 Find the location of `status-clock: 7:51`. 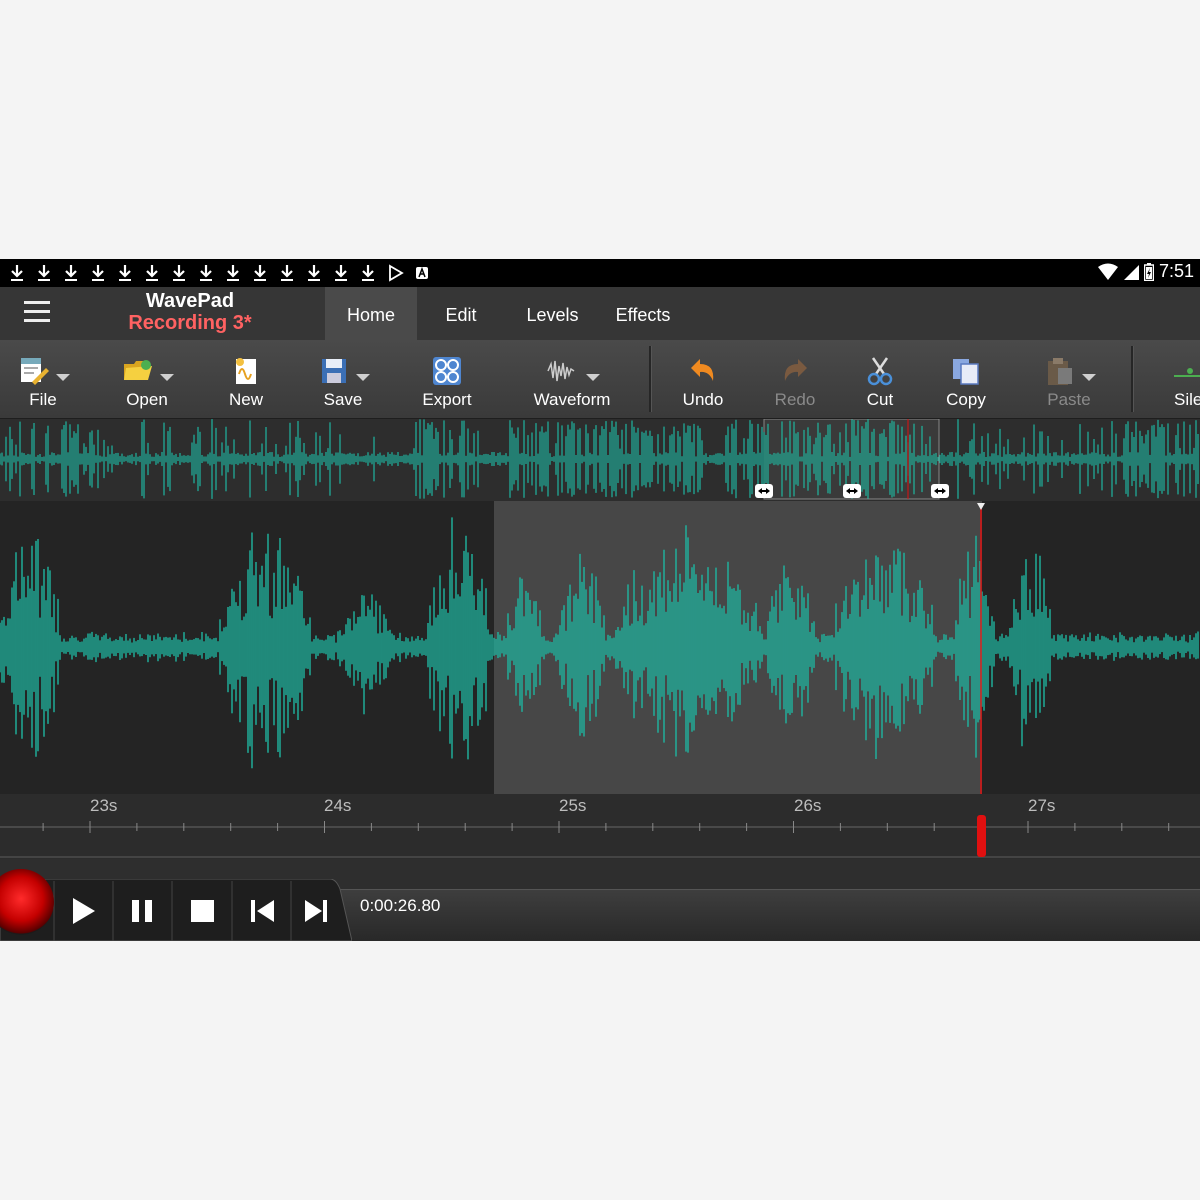

status-clock: 7:51 is located at coordinates (1176, 271).